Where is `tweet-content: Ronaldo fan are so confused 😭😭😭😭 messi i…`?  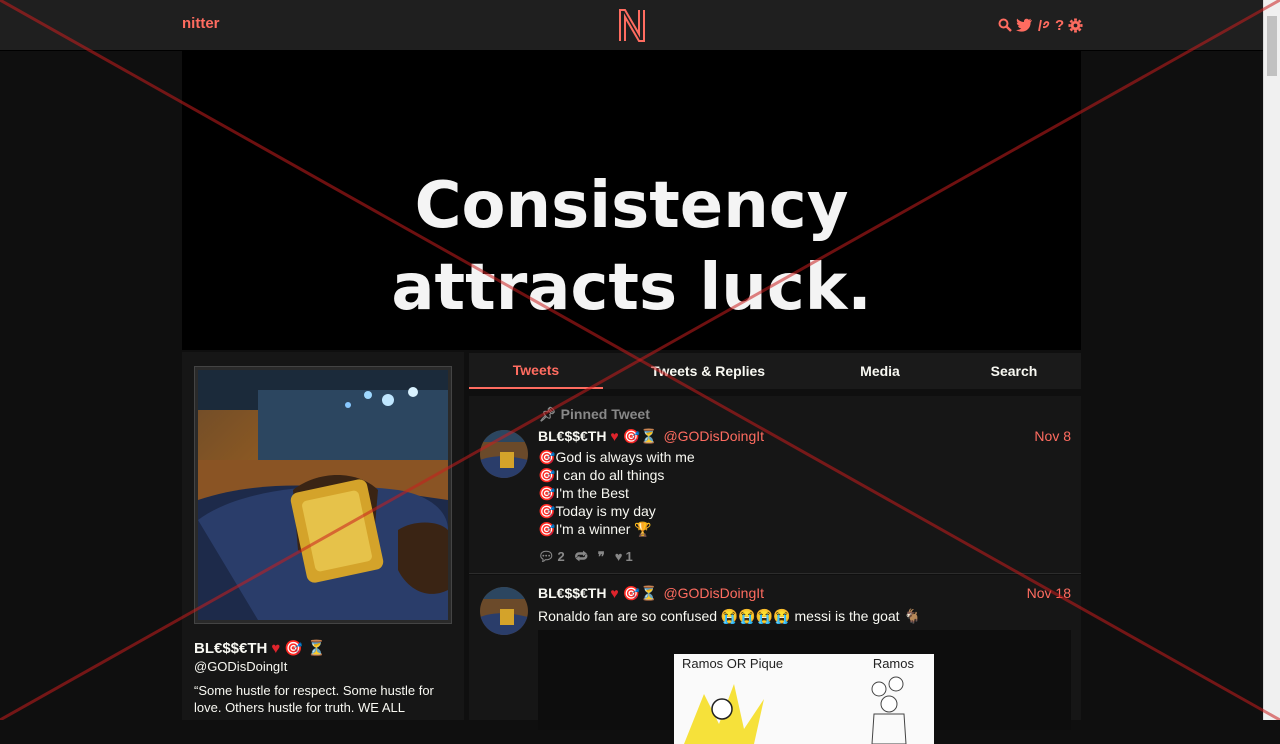 tweet-content: Ronaldo fan are so confused 😭😭😭😭 messi i… is located at coordinates (729, 616).